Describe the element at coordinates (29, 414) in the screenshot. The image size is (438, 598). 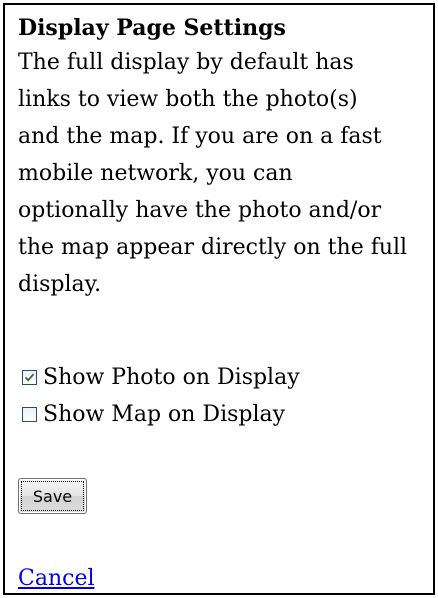
I see `show-map-checkbox` at that location.